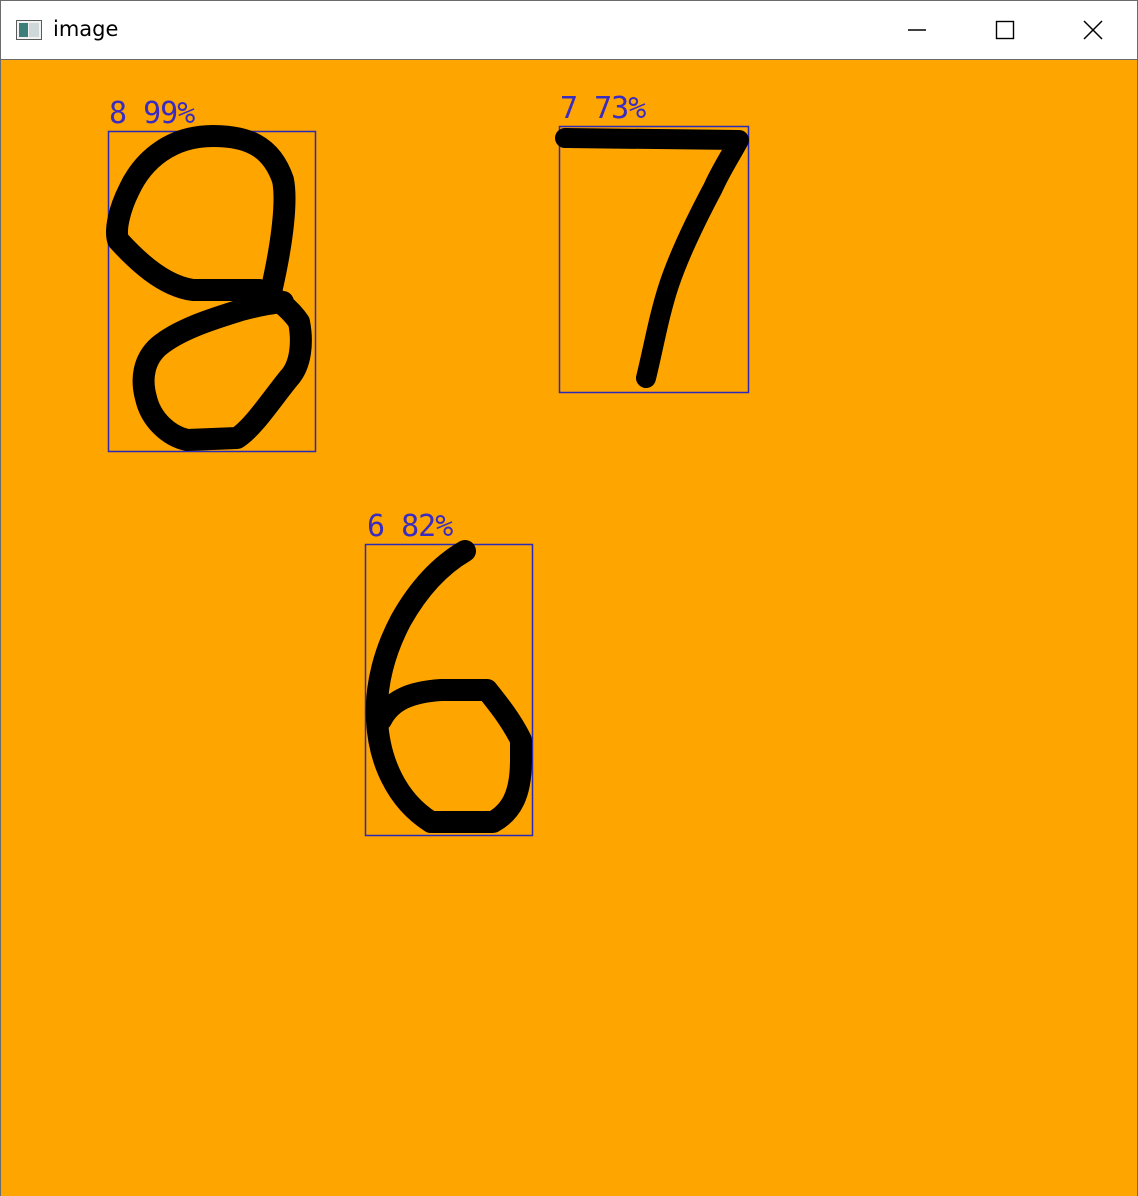 This screenshot has width=1138, height=1196. What do you see at coordinates (569, 30) in the screenshot?
I see `title-bar: image` at bounding box center [569, 30].